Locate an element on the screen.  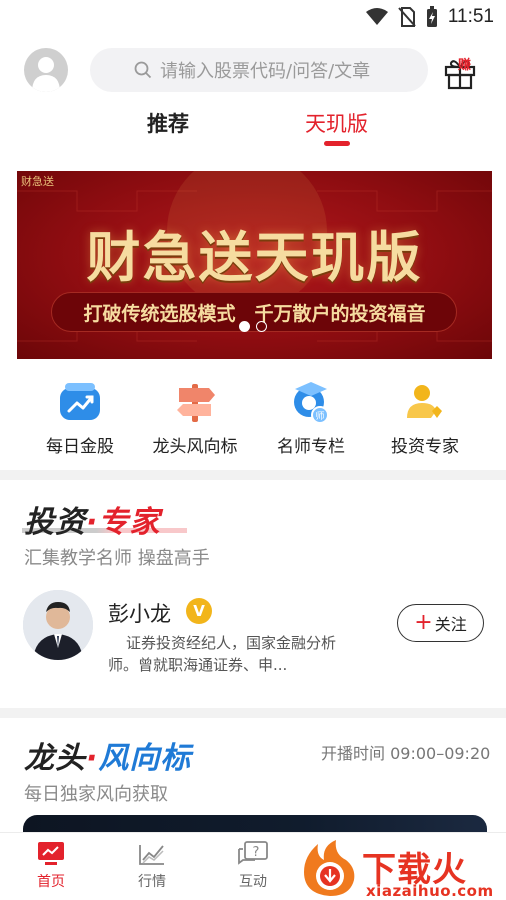
active-tab-indicator is located at coordinates (337, 143).